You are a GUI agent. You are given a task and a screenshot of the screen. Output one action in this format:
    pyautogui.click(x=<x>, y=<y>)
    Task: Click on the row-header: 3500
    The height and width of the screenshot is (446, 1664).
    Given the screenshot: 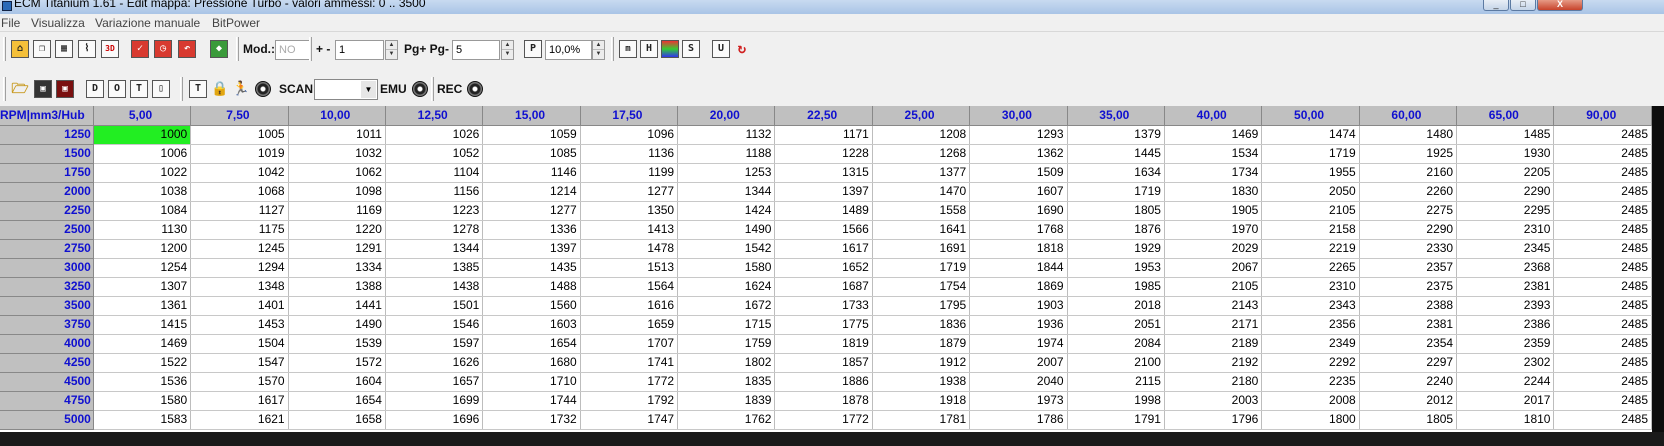 What is the action you would take?
    pyautogui.click(x=47, y=306)
    